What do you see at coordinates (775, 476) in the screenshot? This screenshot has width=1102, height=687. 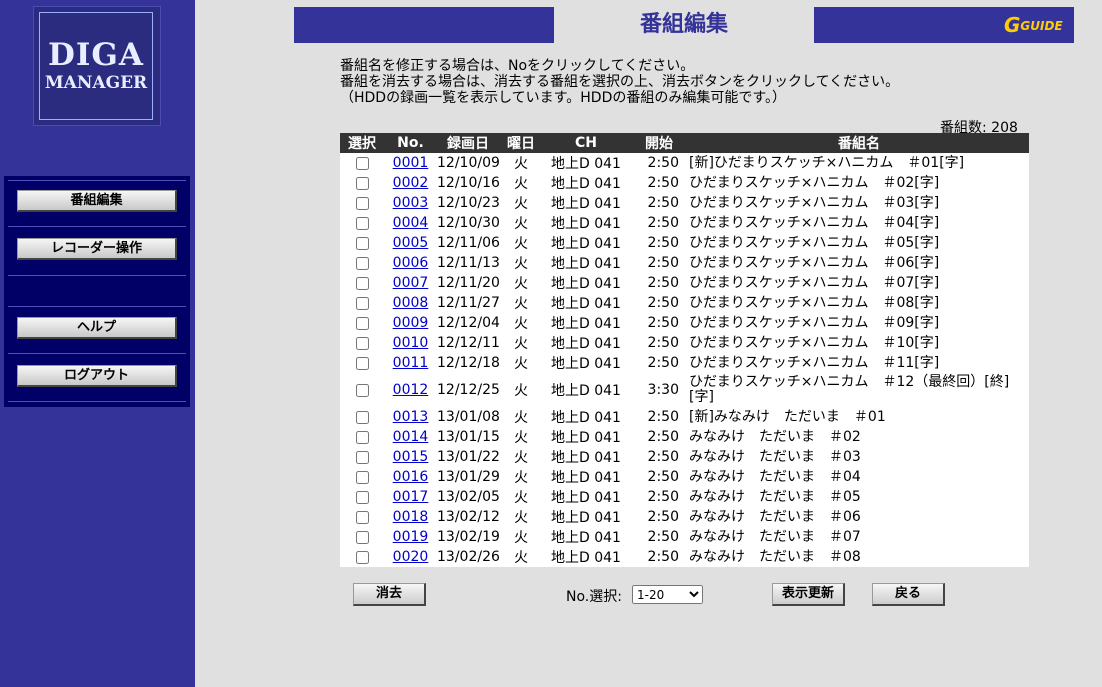 I see `row-title: みなみけ ただいま ＃04` at bounding box center [775, 476].